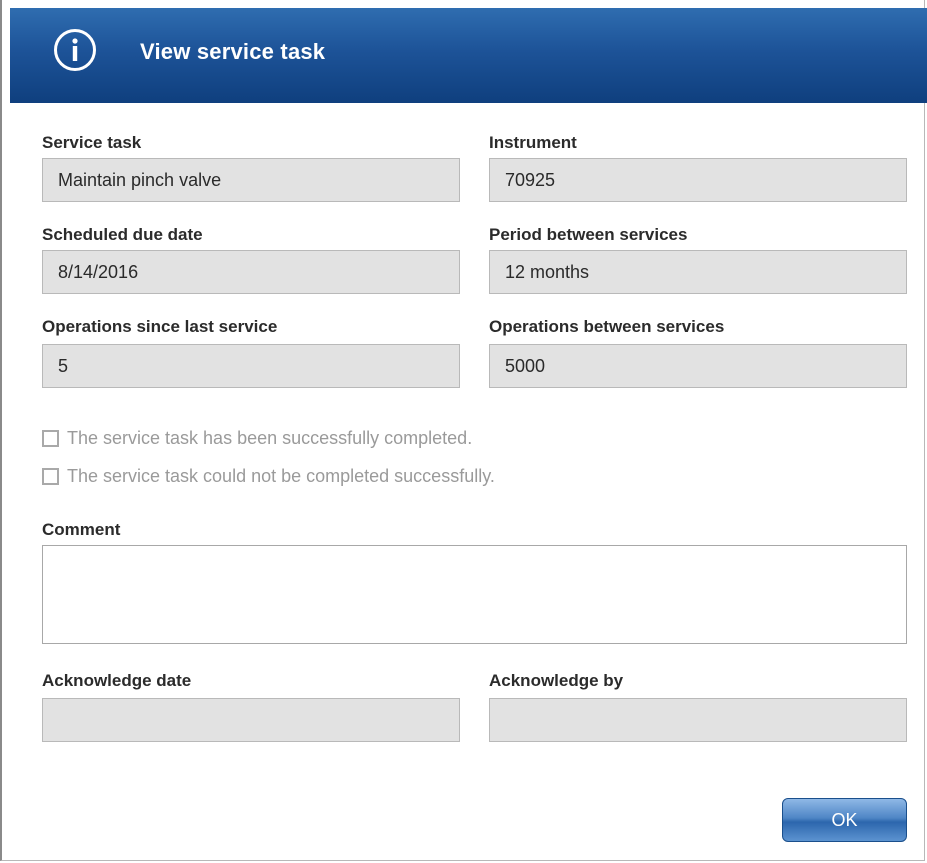  Describe the element at coordinates (81, 529) in the screenshot. I see `comment-label: Comment` at that location.